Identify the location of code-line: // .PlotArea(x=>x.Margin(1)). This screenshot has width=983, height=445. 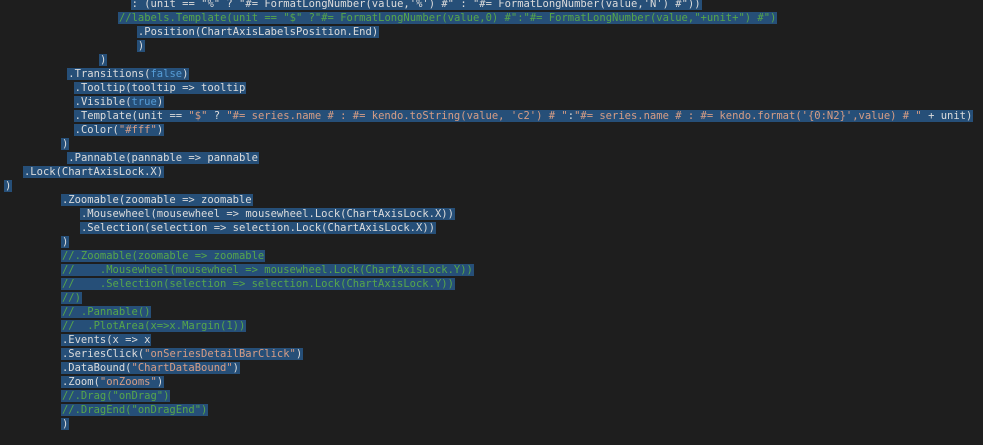
(153, 326).